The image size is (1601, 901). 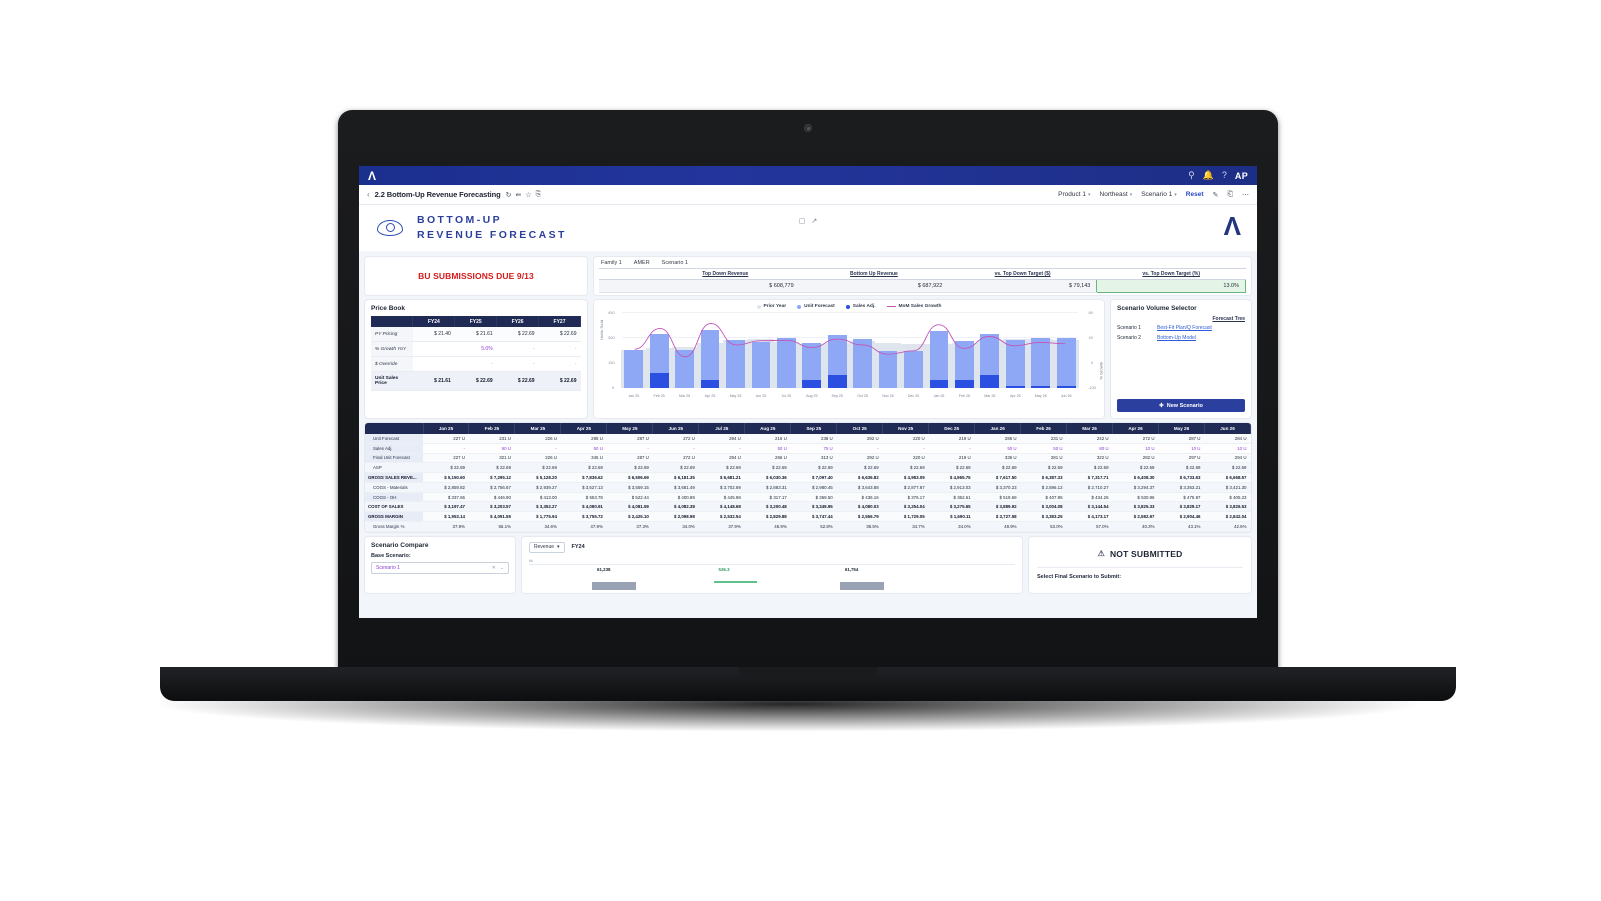 What do you see at coordinates (502, 568) in the screenshot?
I see `chevron-down-icon: ⌄` at bounding box center [502, 568].